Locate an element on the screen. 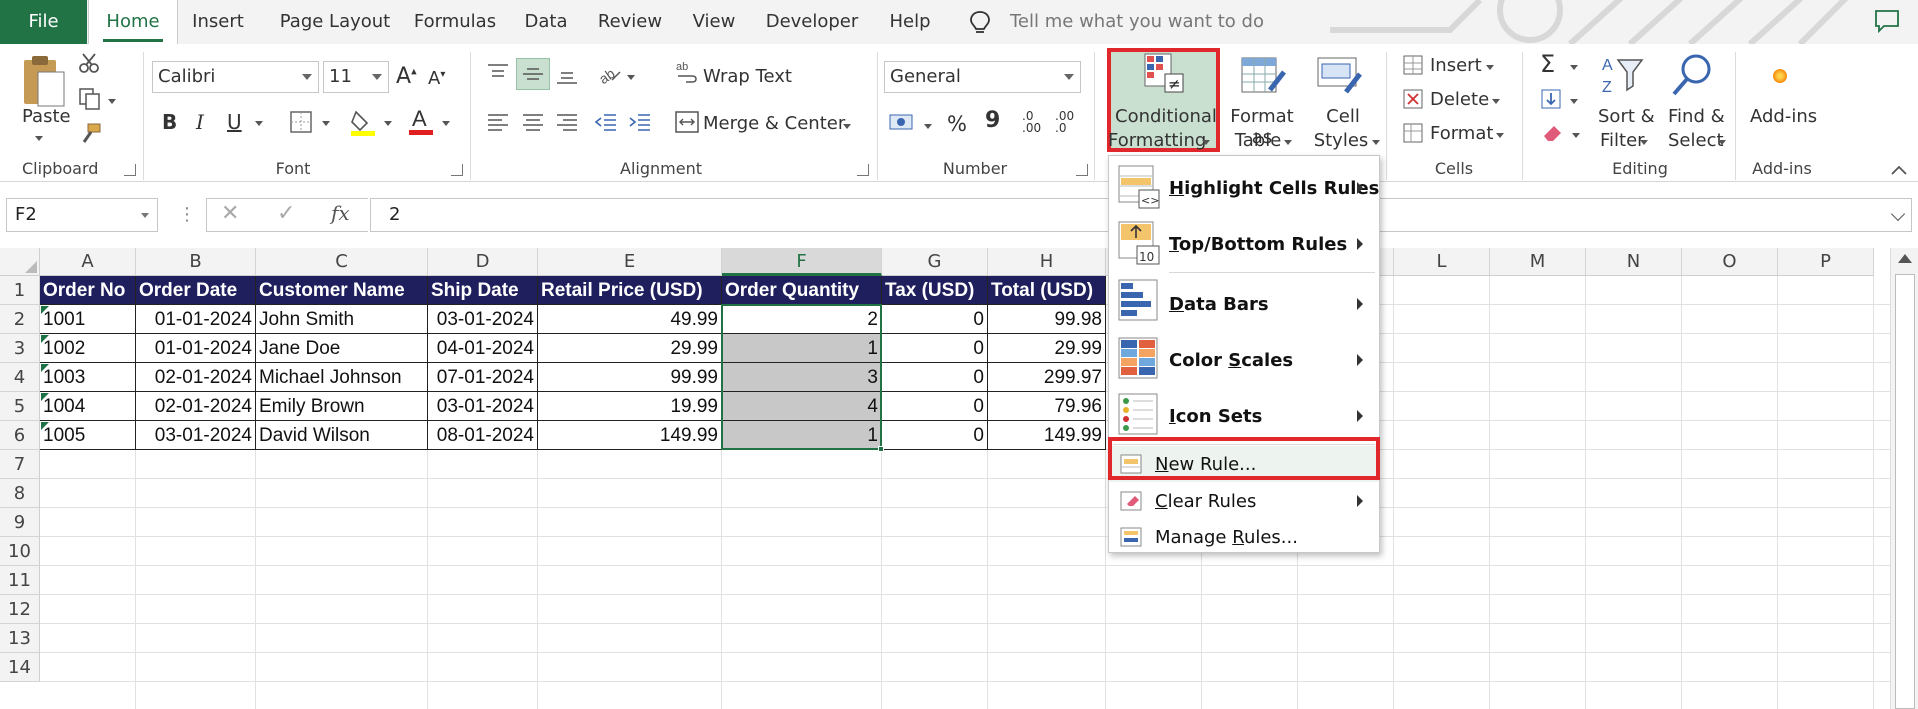 The width and height of the screenshot is (1918, 709). collapse-ribbon-icon is located at coordinates (1899, 170).